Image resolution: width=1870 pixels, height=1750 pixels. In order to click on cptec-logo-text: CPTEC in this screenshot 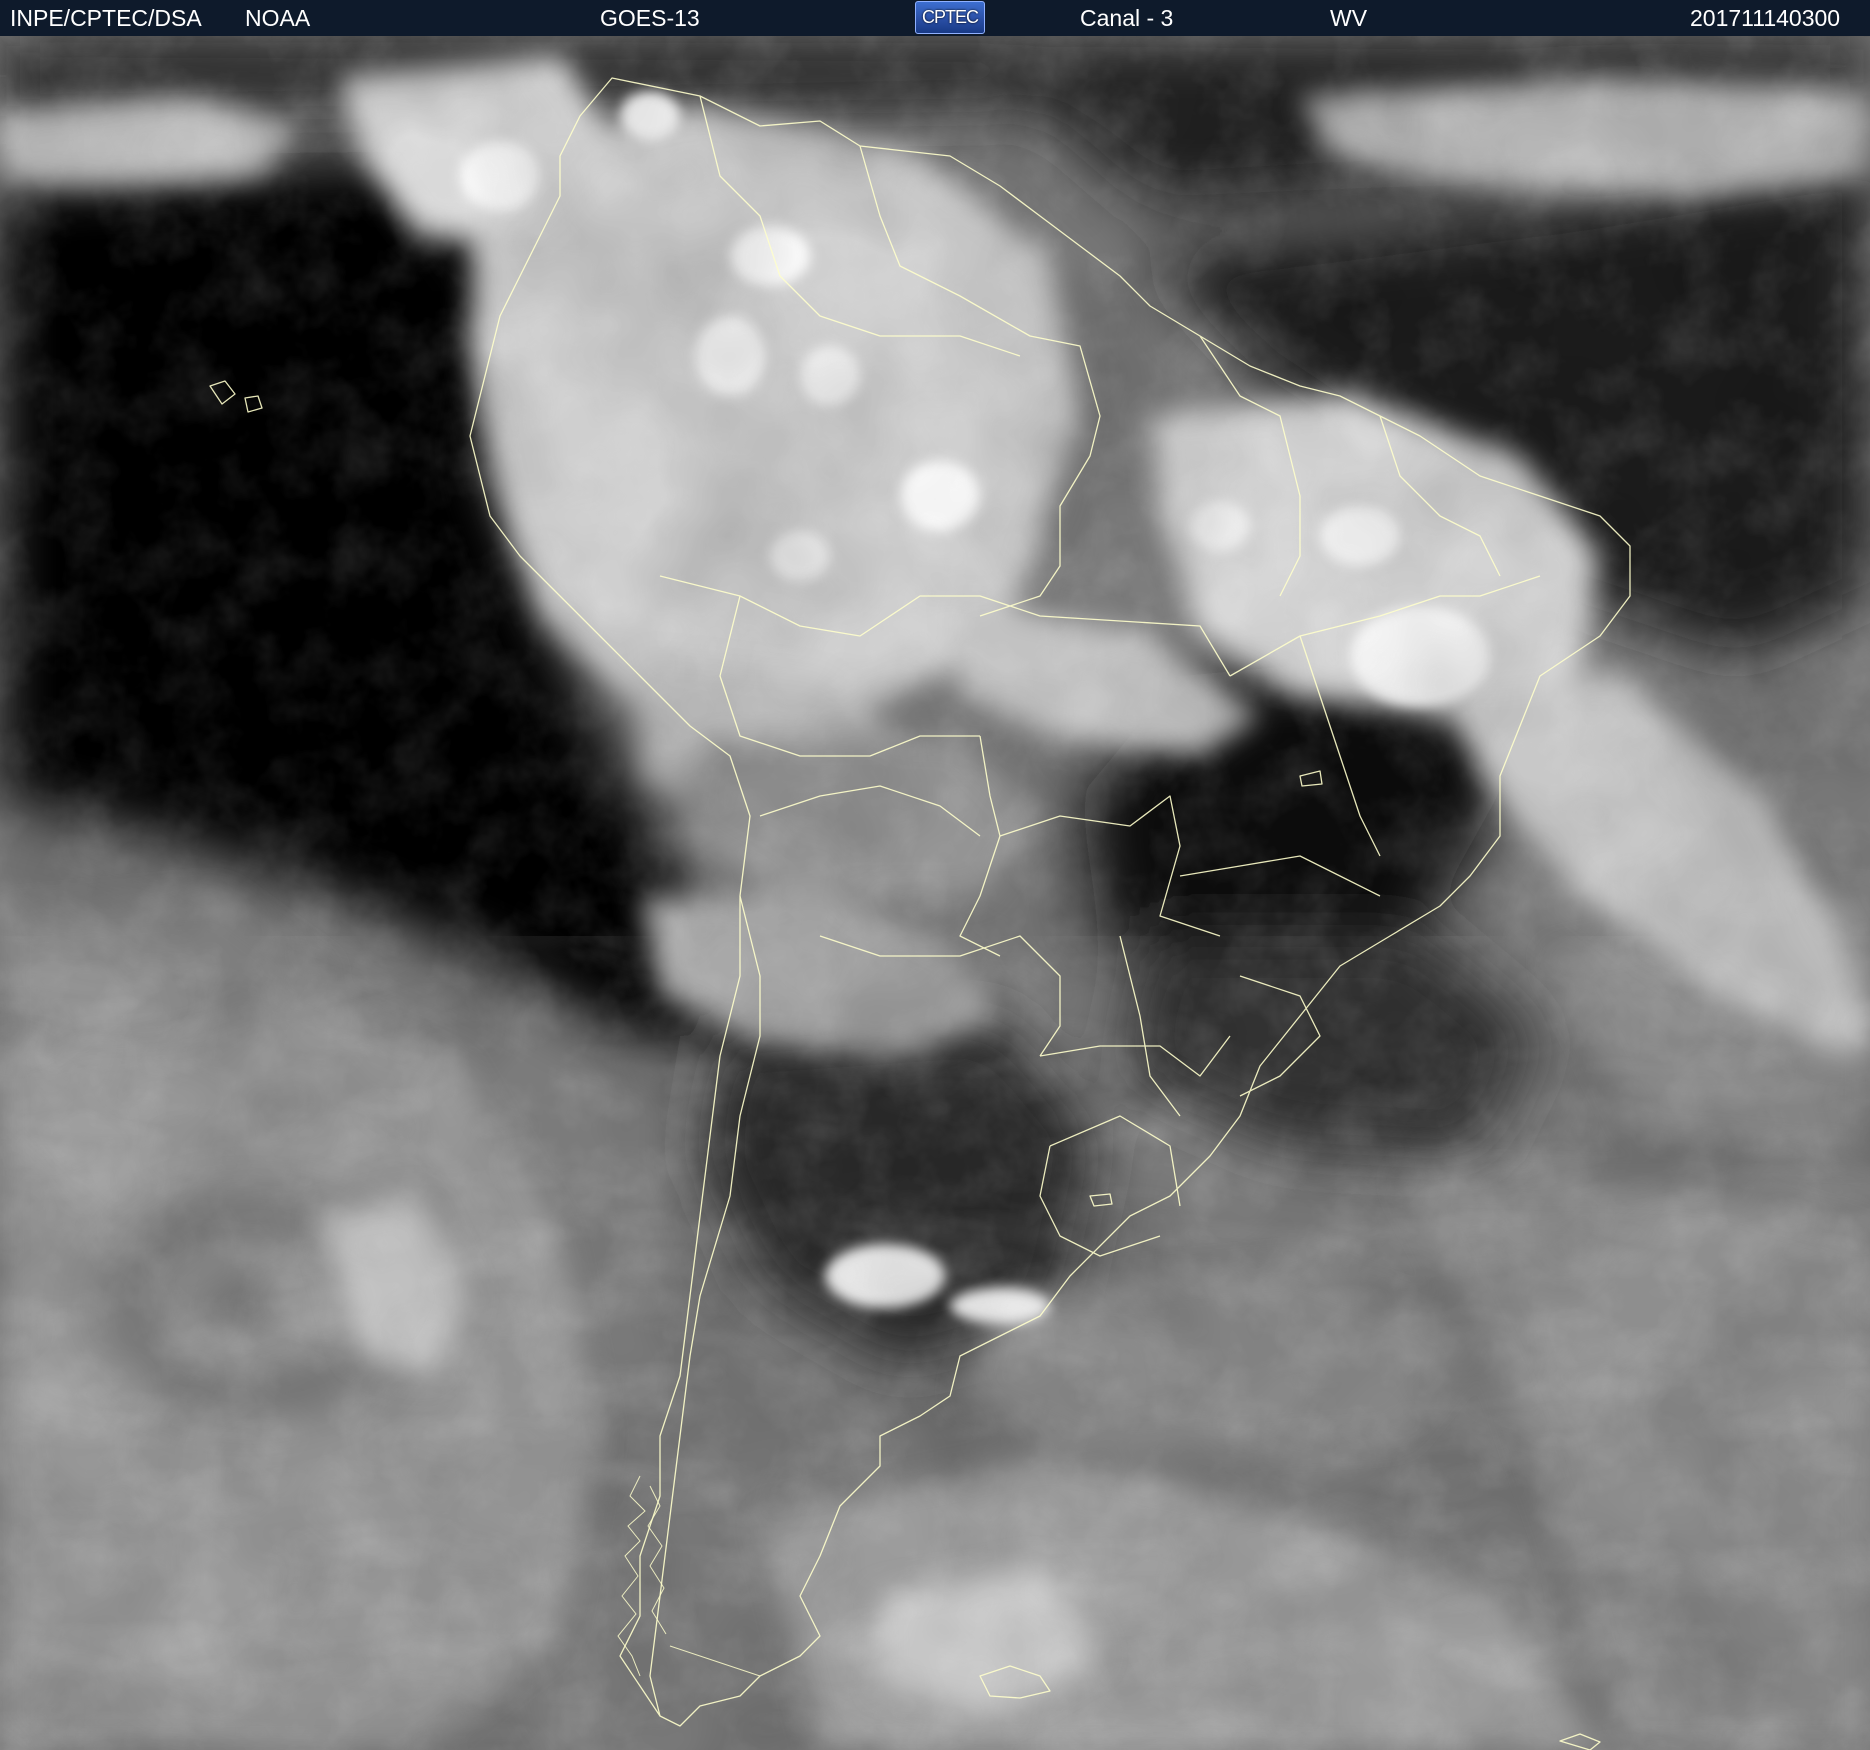, I will do `click(950, 17)`.